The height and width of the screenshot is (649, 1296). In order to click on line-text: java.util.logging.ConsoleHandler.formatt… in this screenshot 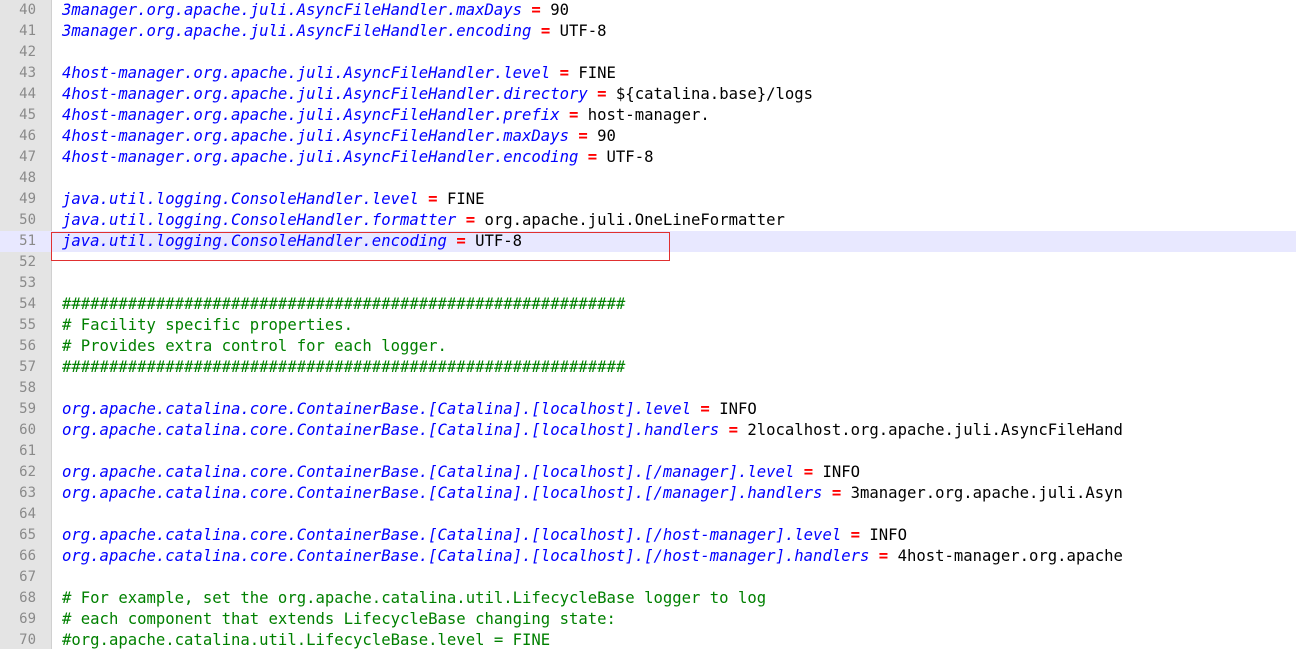, I will do `click(423, 220)`.